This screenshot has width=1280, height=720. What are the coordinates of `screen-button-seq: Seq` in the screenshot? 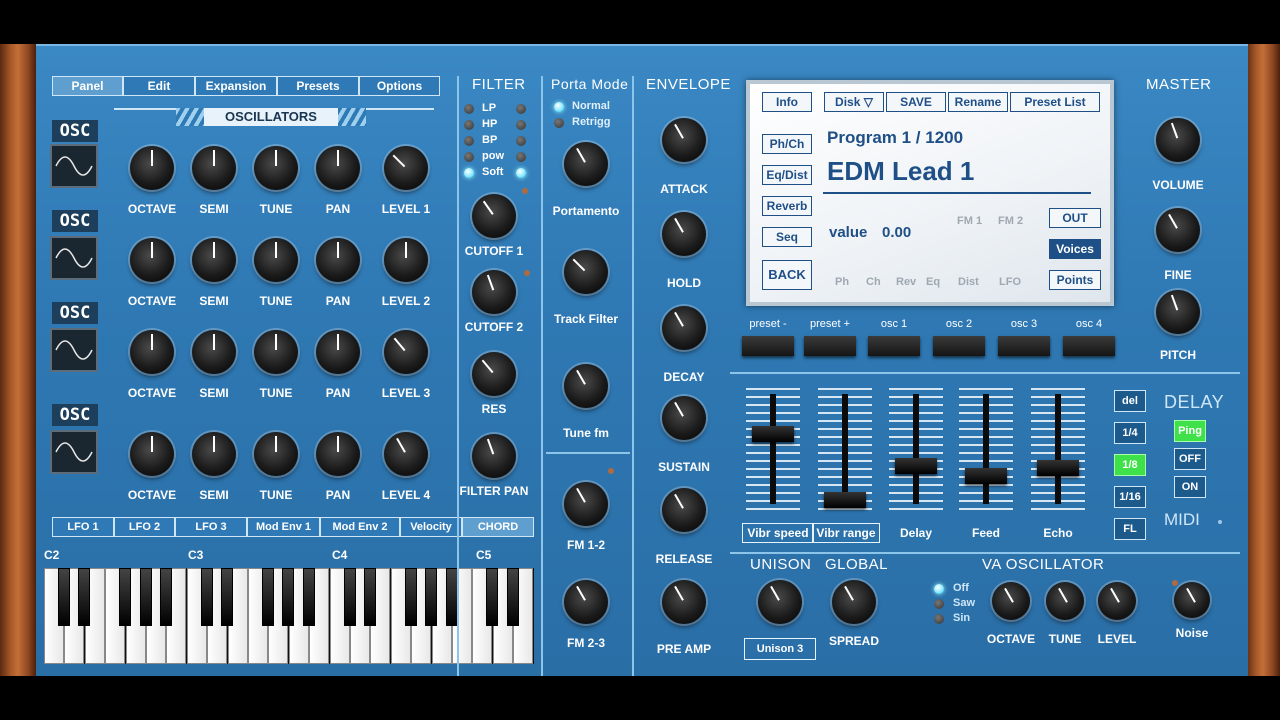 It's located at (787, 237).